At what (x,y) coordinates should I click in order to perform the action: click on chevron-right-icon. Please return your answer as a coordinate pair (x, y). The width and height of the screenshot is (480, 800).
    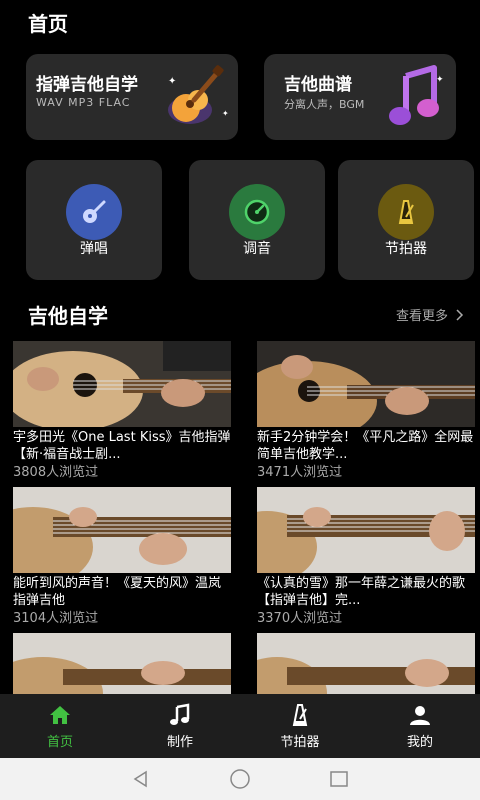
    Looking at the image, I should click on (460, 314).